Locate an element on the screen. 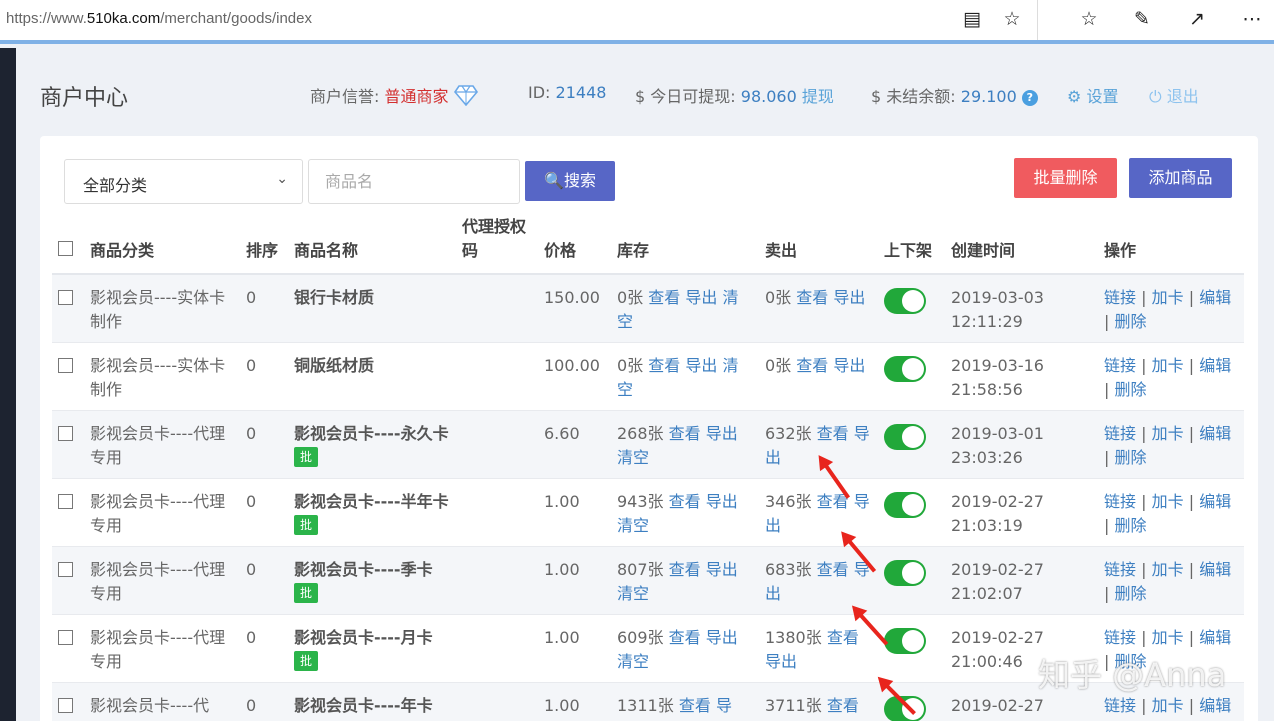  cell-stock: 807张 查看 导出 清空 is located at coordinates (685, 580).